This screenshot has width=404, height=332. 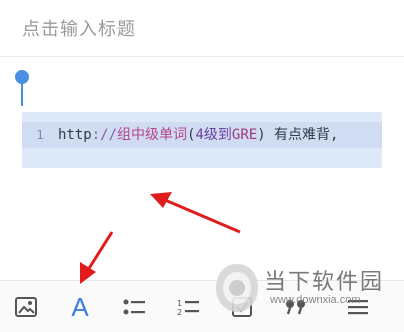 What do you see at coordinates (237, 288) in the screenshot?
I see `watermark-logo-icon` at bounding box center [237, 288].